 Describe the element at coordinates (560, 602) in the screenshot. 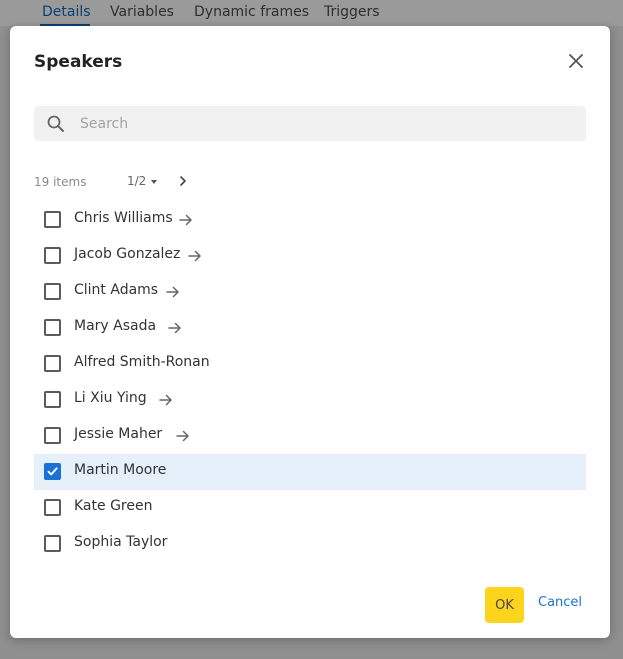

I see `cancel-button: Cancel` at that location.